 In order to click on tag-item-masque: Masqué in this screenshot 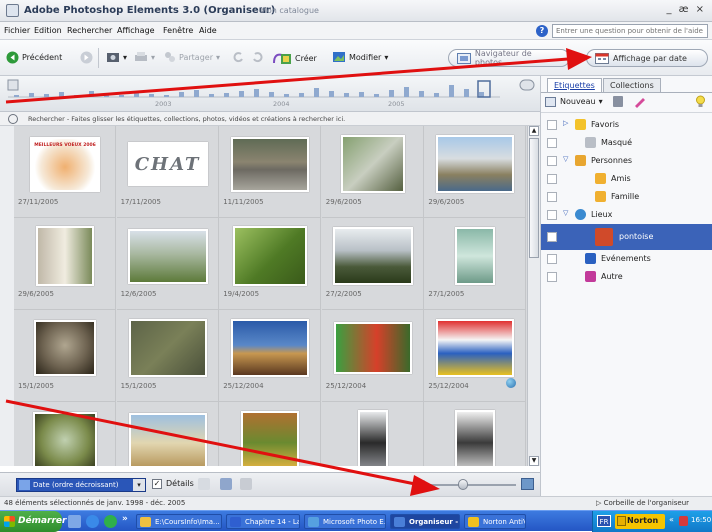, I will do `click(626, 143)`.